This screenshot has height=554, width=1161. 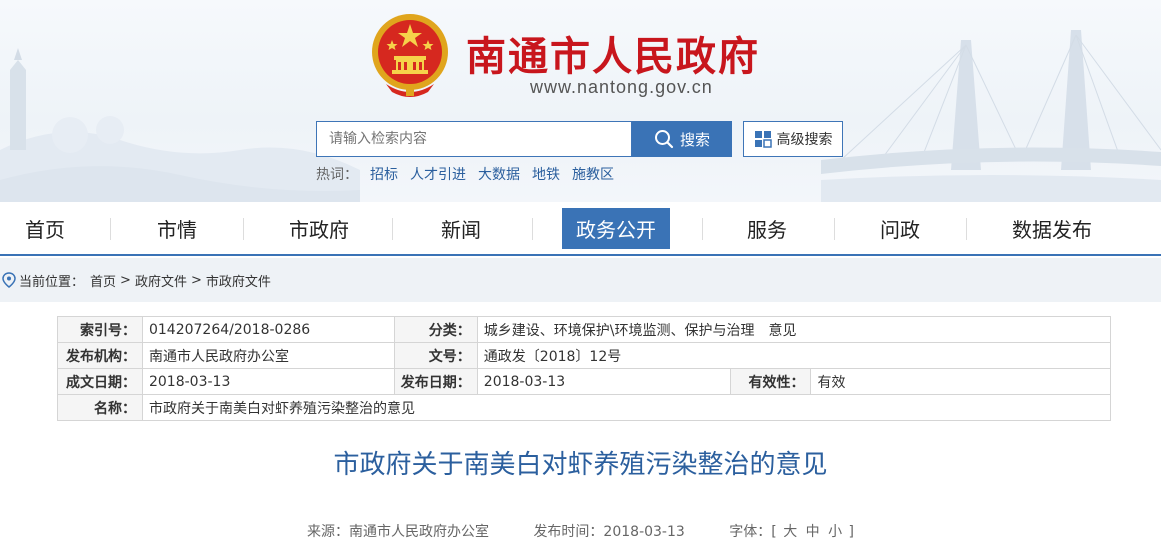 I want to click on breadcrumb-label: 当前位置：, so click(x=52, y=282).